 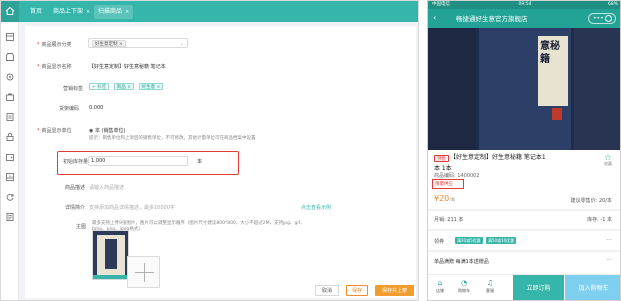 I want to click on service-button: ♫ 客服, so click(x=490, y=286).